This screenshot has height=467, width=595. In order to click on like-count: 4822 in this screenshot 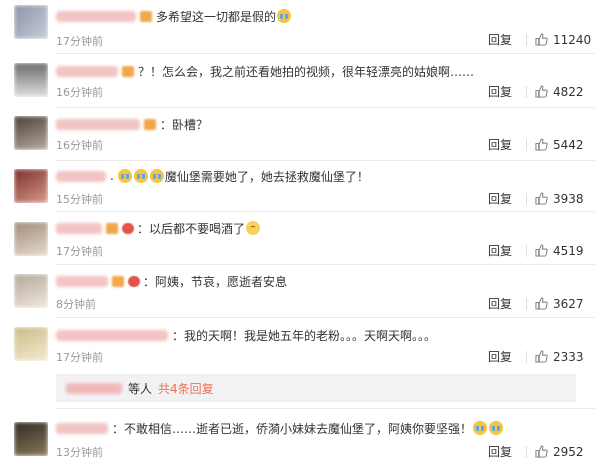, I will do `click(568, 91)`.